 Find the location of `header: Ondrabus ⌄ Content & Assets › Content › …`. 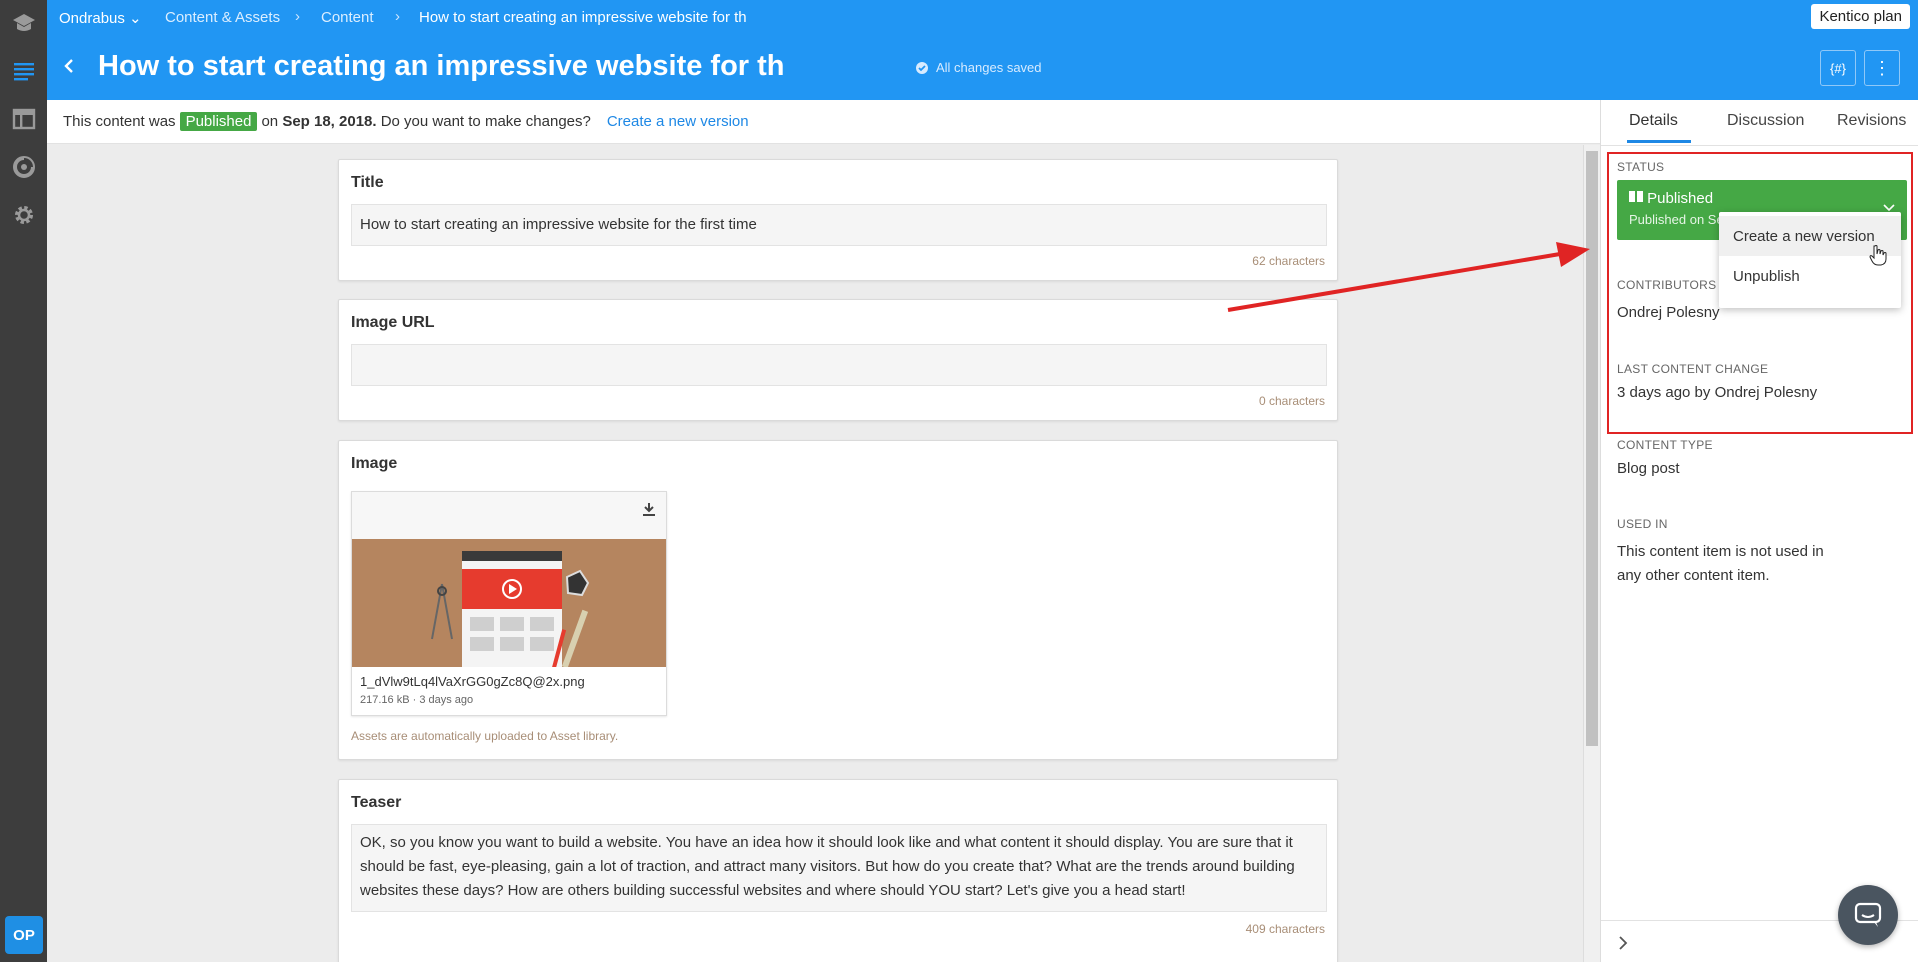

header: Ondrabus ⌄ Content & Assets › Content › … is located at coordinates (982, 50).